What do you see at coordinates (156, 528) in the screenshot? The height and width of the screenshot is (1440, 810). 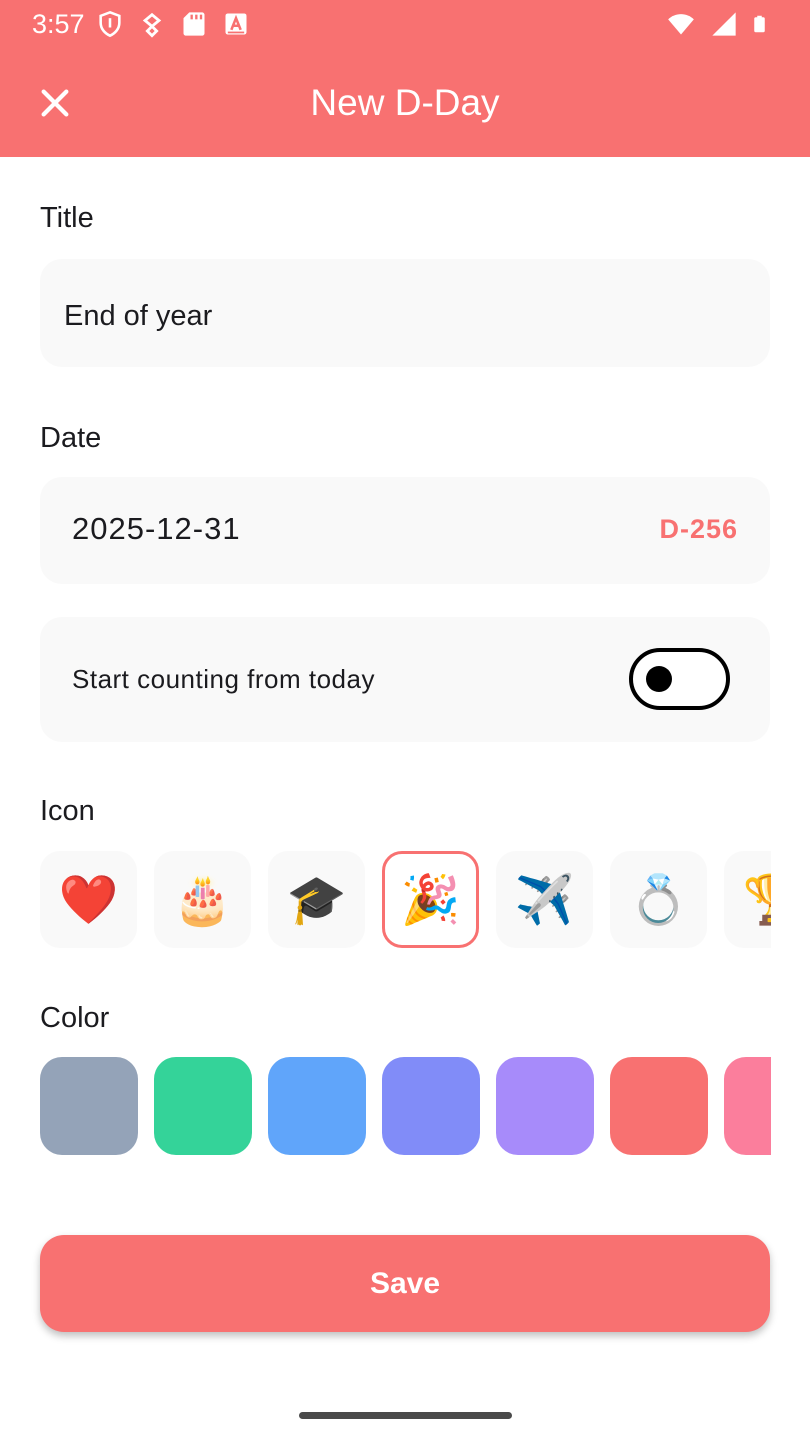 I see `date-value: 2025-12-31` at bounding box center [156, 528].